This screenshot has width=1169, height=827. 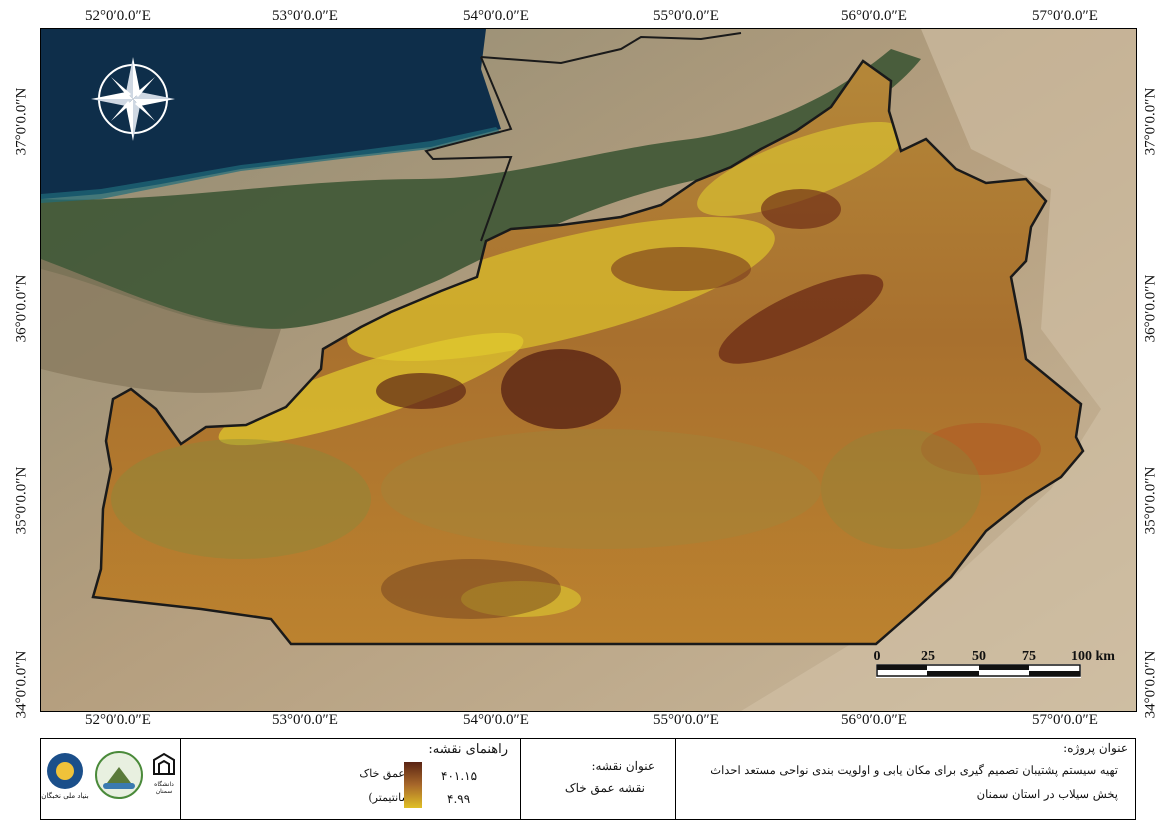 I want to click on legend-max: ۴۰۱.۱۵, so click(x=459, y=776).